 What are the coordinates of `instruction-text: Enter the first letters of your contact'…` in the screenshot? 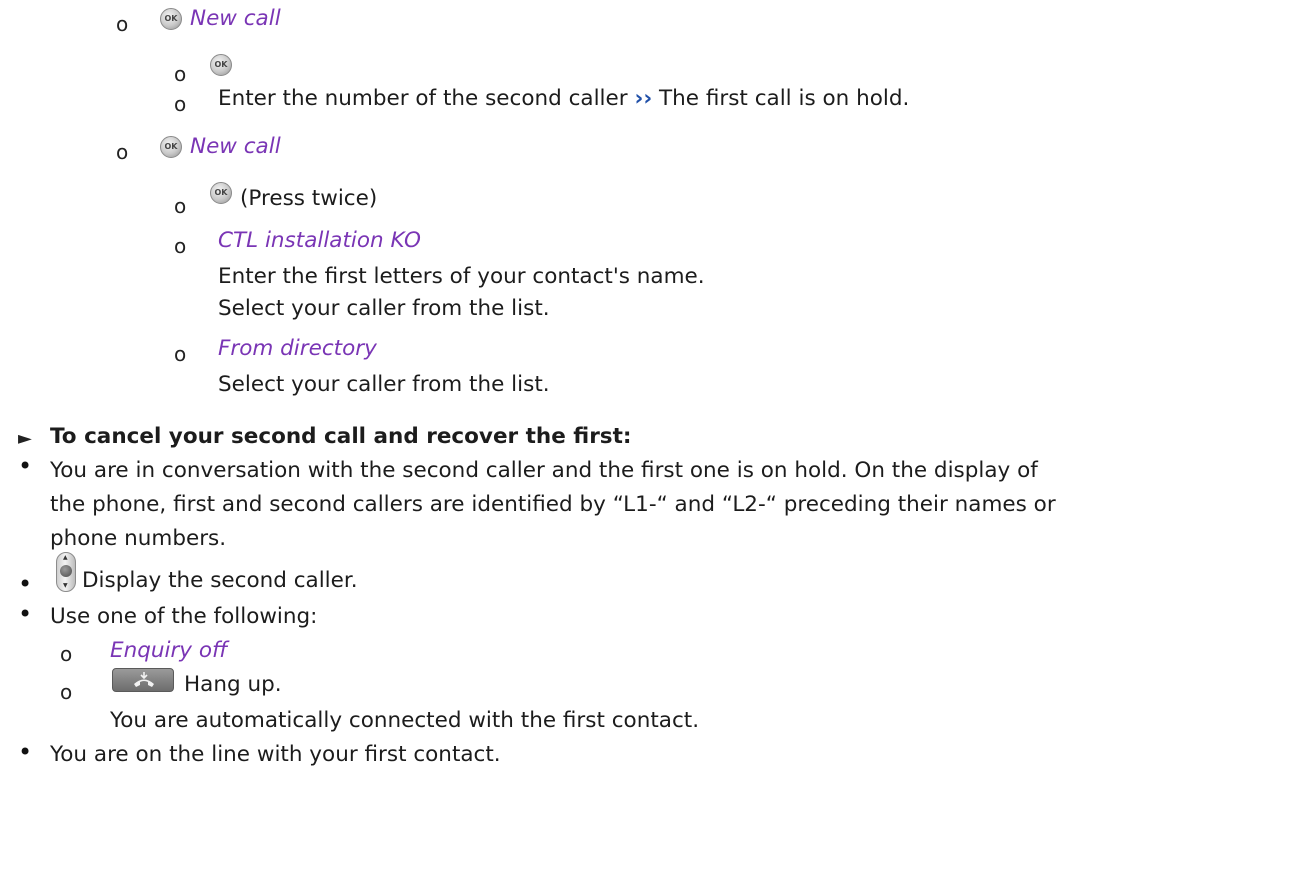 It's located at (461, 276).